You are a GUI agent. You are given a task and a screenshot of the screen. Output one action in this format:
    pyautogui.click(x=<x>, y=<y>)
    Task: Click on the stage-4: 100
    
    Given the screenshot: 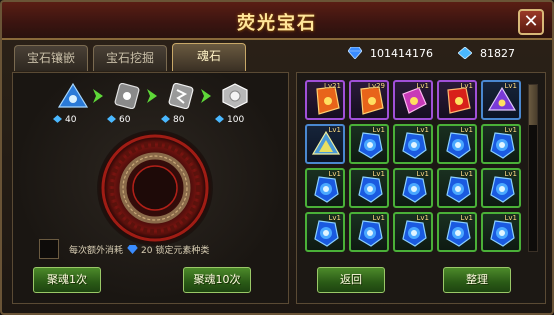 What is the action you would take?
    pyautogui.click(x=233, y=104)
    